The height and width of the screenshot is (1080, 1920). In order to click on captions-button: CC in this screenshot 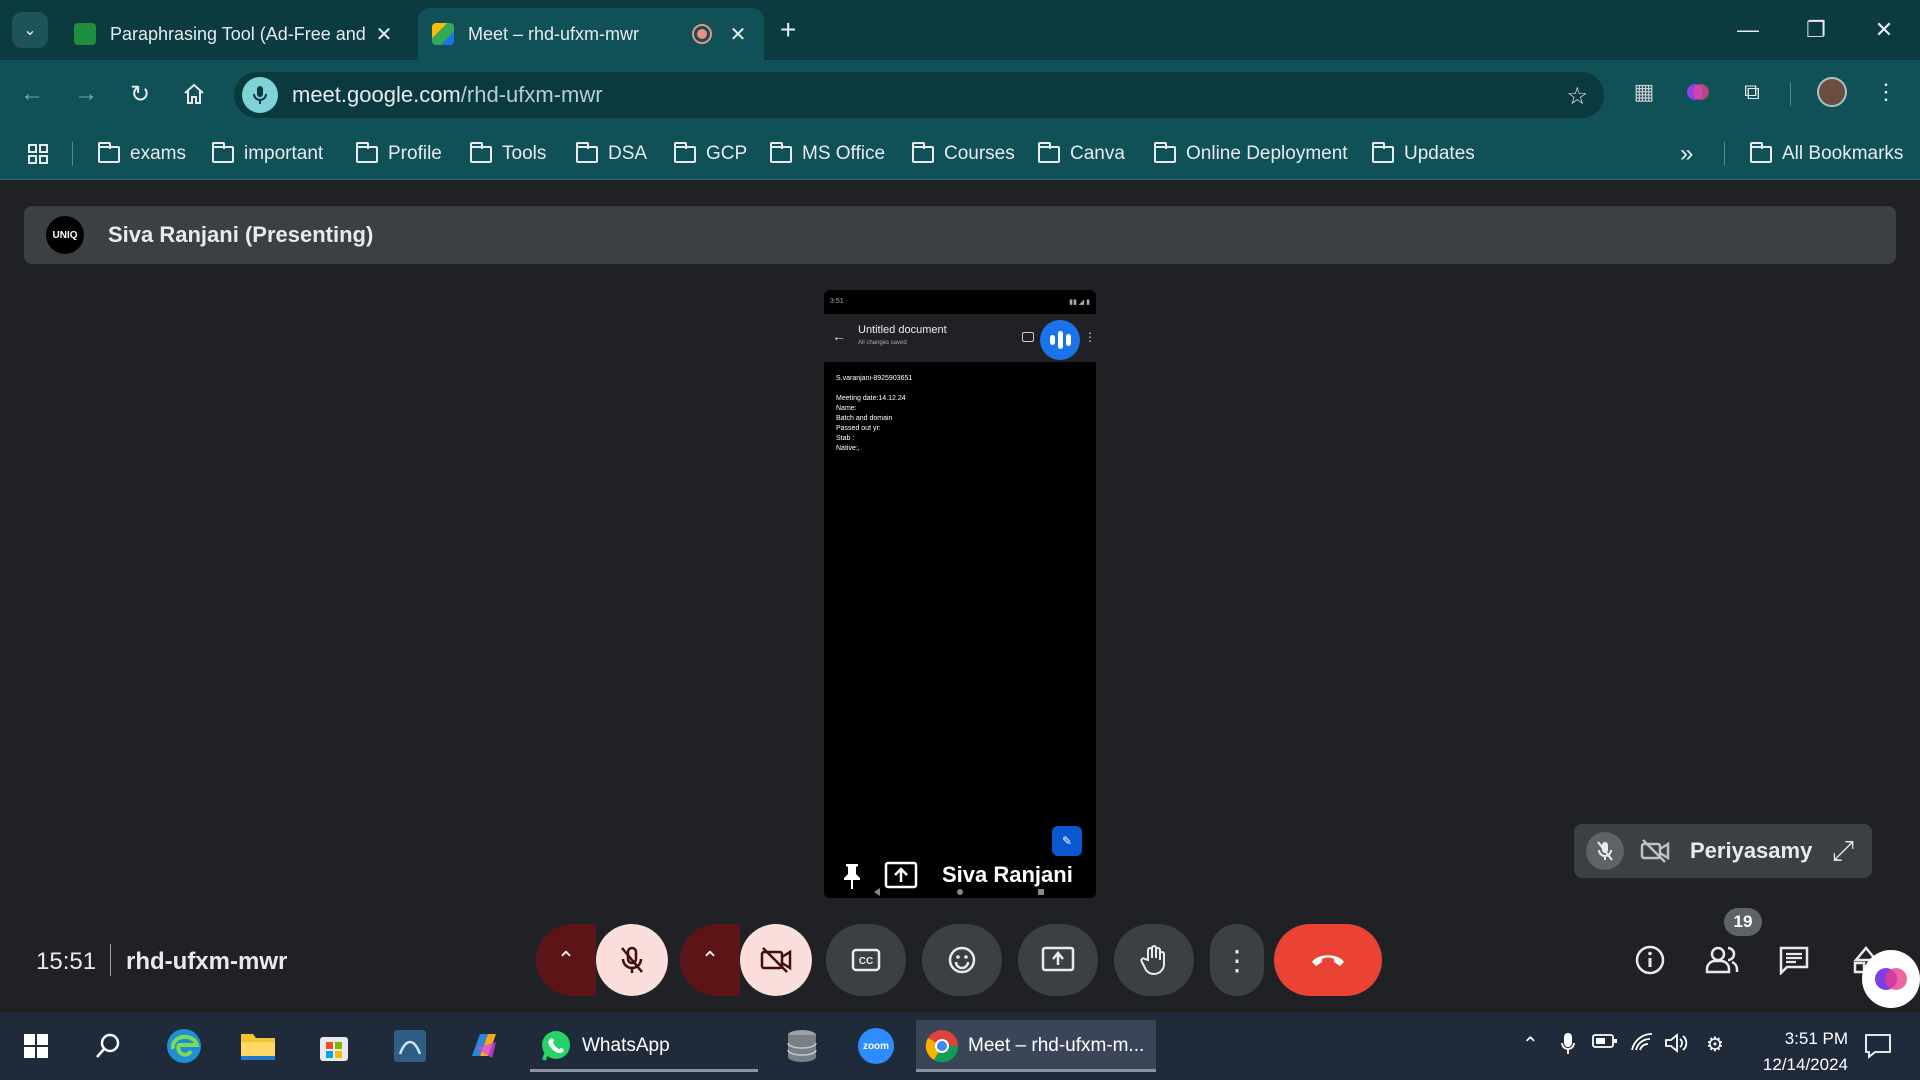, I will do `click(866, 960)`.